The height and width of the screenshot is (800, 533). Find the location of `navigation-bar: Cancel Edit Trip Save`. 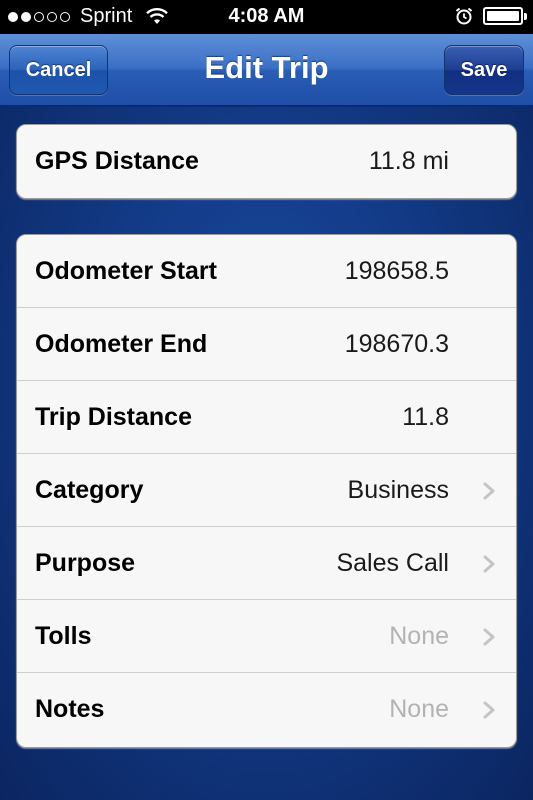

navigation-bar: Cancel Edit Trip Save is located at coordinates (266, 70).